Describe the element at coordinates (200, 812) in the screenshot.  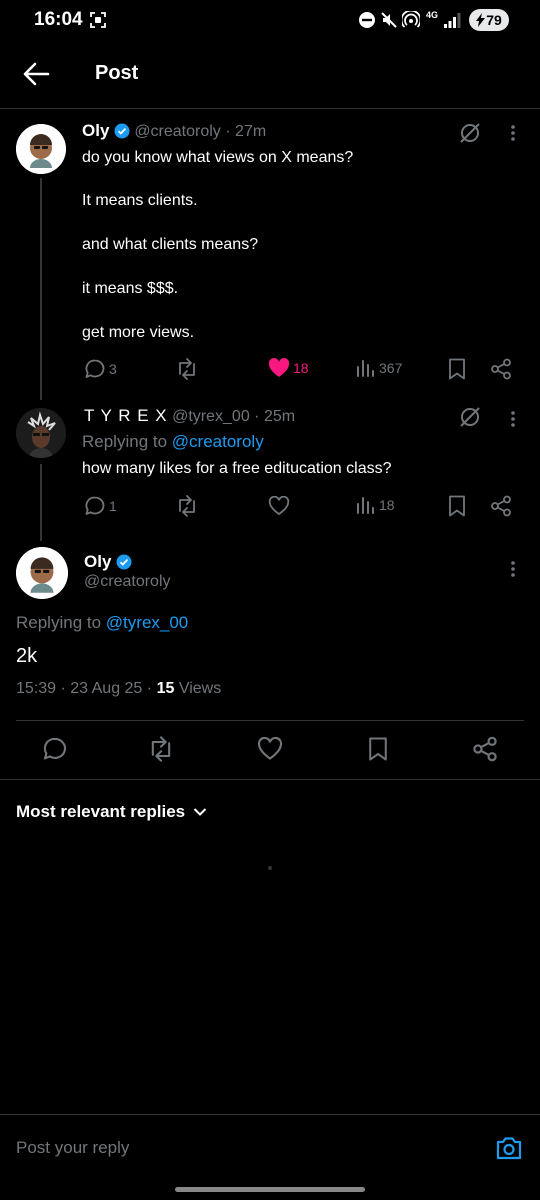
I see `chevron-down-icon` at that location.